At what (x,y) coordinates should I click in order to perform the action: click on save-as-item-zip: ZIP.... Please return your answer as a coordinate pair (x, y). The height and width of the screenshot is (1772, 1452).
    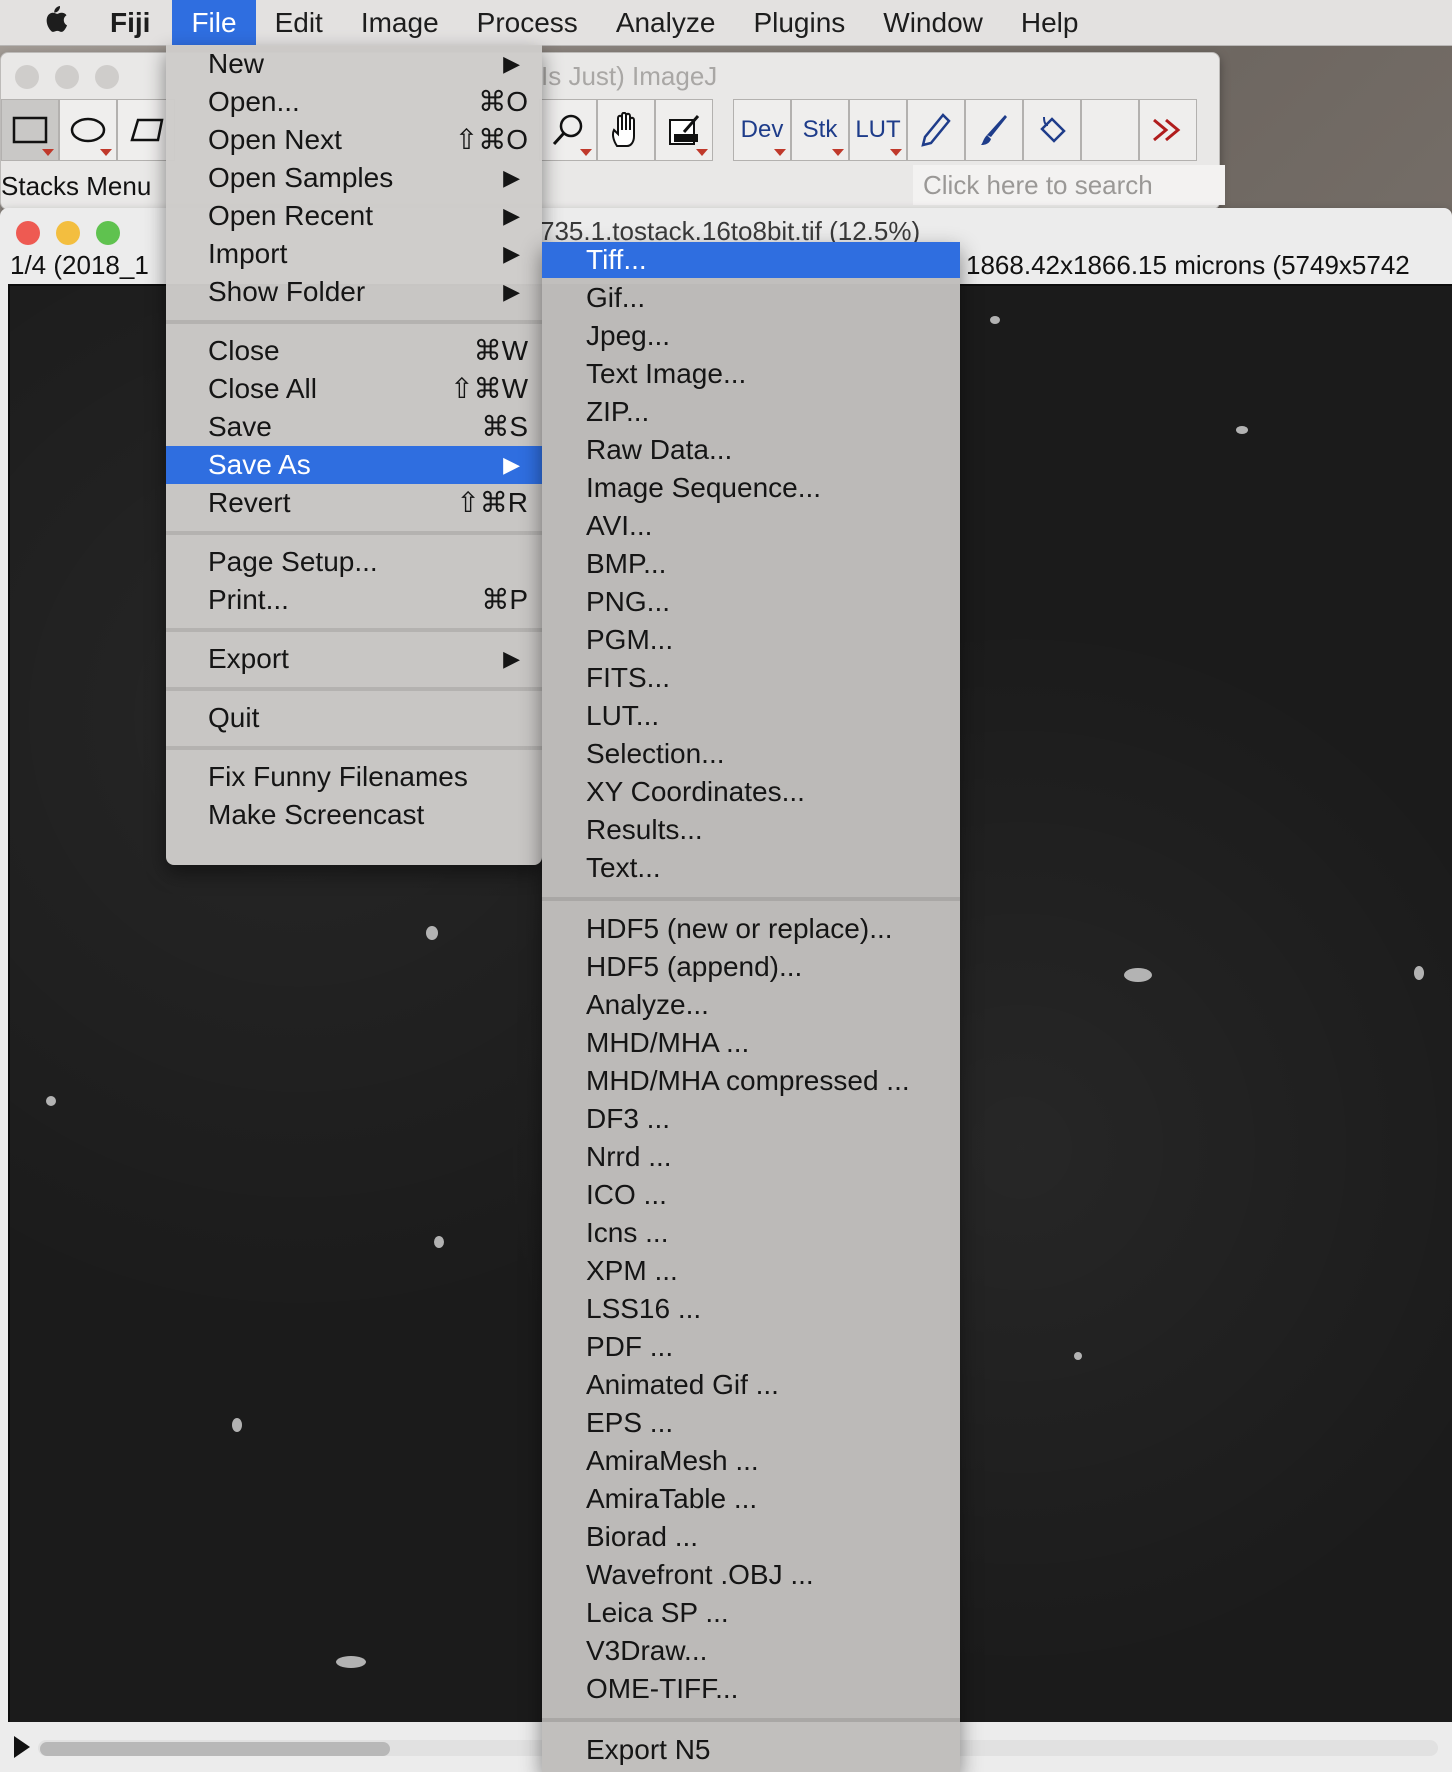
    Looking at the image, I should click on (751, 412).